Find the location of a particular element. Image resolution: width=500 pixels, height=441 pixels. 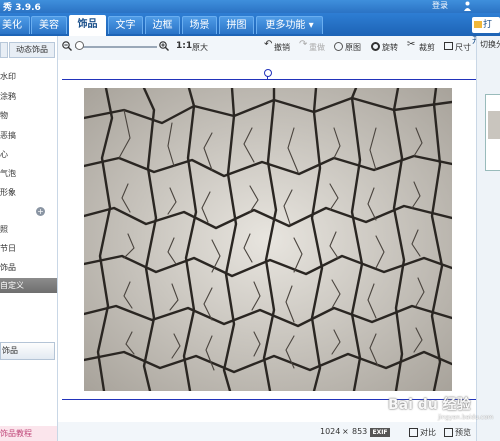

sidebar-item-watermark: 水印 is located at coordinates (28, 76).